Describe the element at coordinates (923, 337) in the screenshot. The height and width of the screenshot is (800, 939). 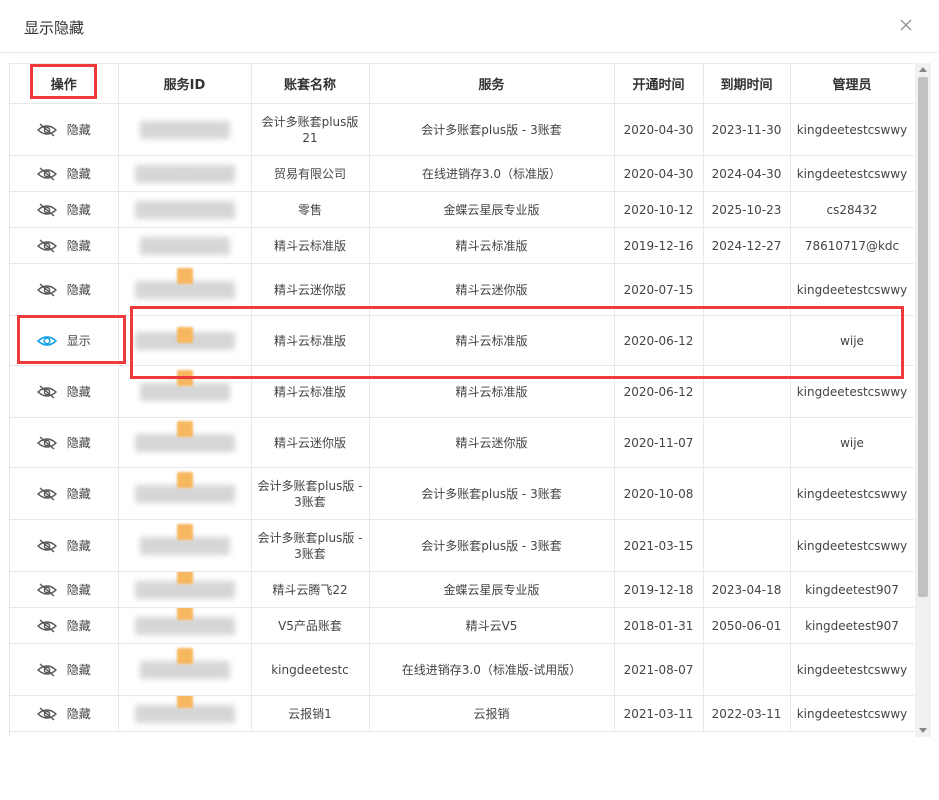
I see `scroll-thumb` at that location.